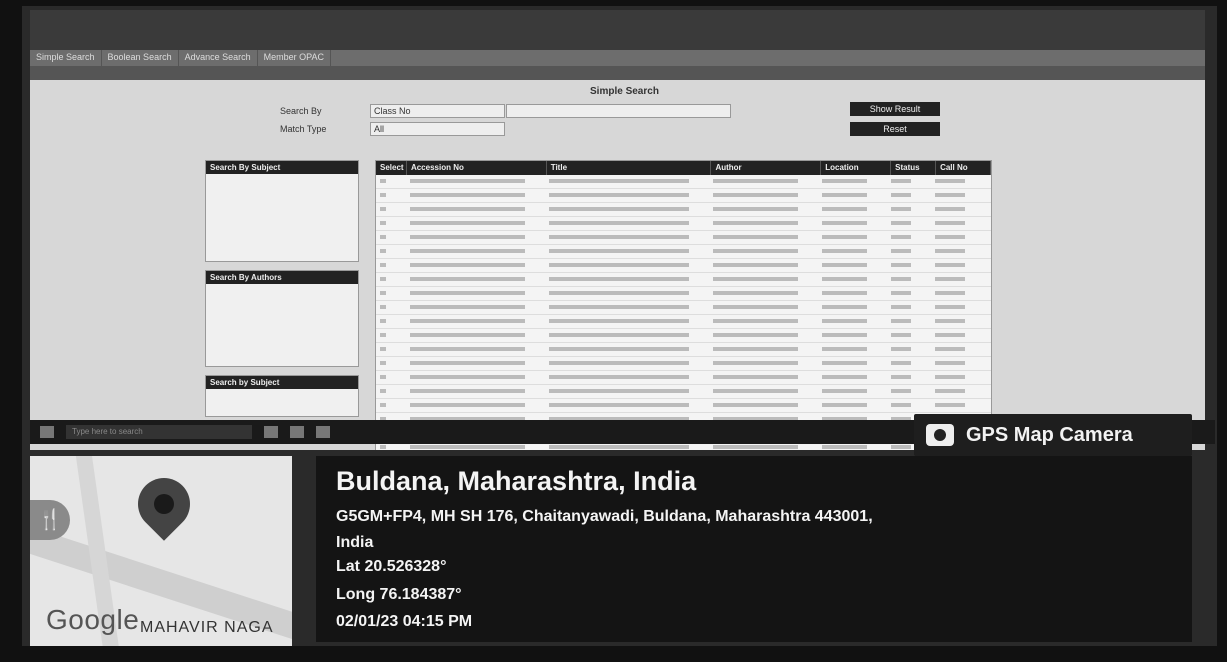 This screenshot has width=1227, height=662. I want to click on windows-start-icon, so click(47, 432).